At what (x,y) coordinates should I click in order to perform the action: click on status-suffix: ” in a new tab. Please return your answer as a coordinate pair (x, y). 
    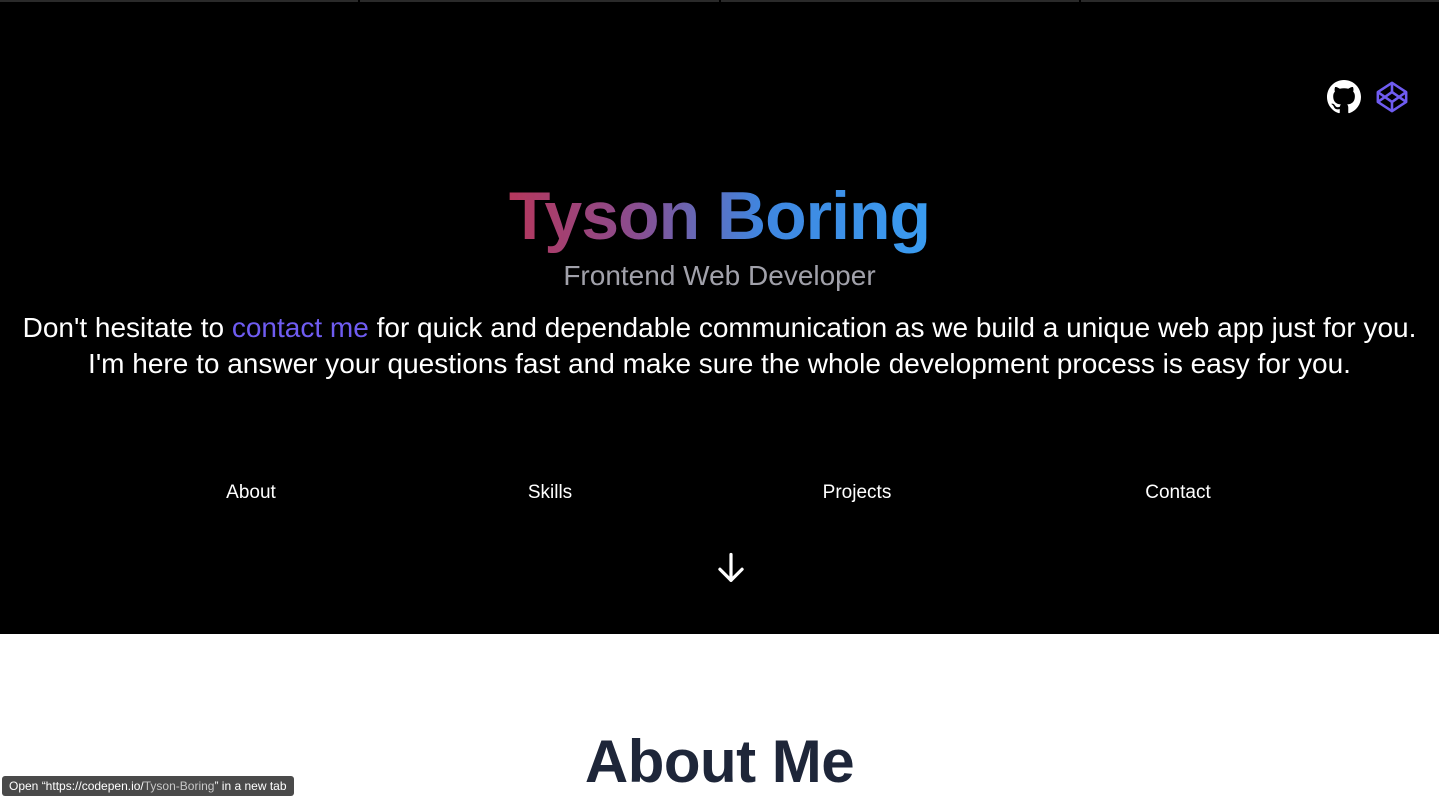
    Looking at the image, I should click on (250, 786).